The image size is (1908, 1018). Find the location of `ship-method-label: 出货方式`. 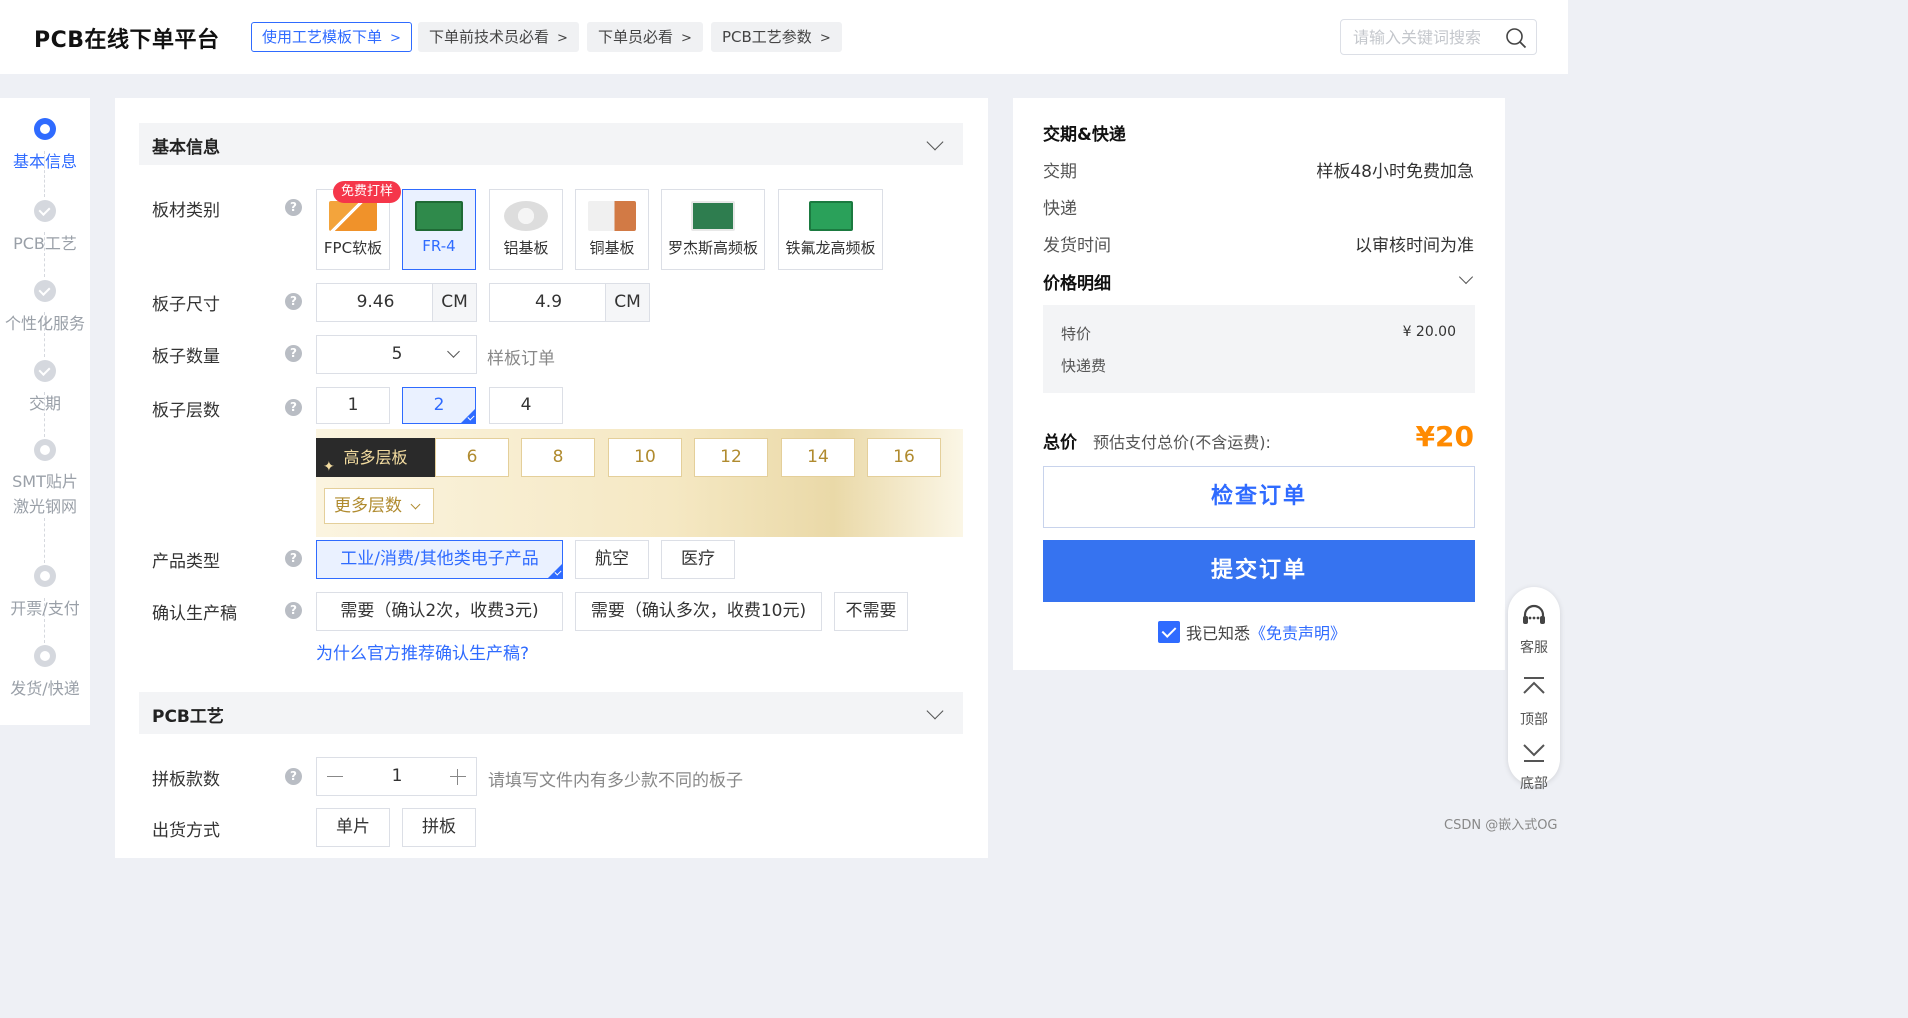

ship-method-label: 出货方式 is located at coordinates (186, 831).